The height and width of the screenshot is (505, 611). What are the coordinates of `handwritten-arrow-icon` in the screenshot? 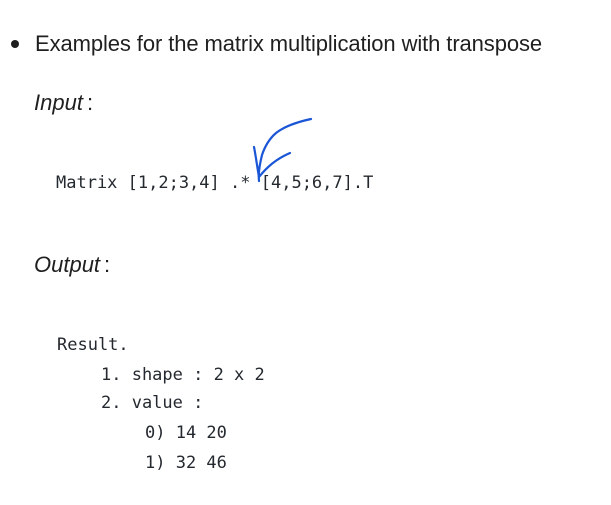 It's located at (282, 150).